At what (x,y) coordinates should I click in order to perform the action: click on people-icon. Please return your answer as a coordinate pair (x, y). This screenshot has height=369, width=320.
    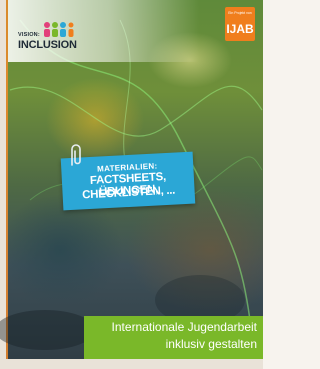
    Looking at the image, I should click on (59, 29).